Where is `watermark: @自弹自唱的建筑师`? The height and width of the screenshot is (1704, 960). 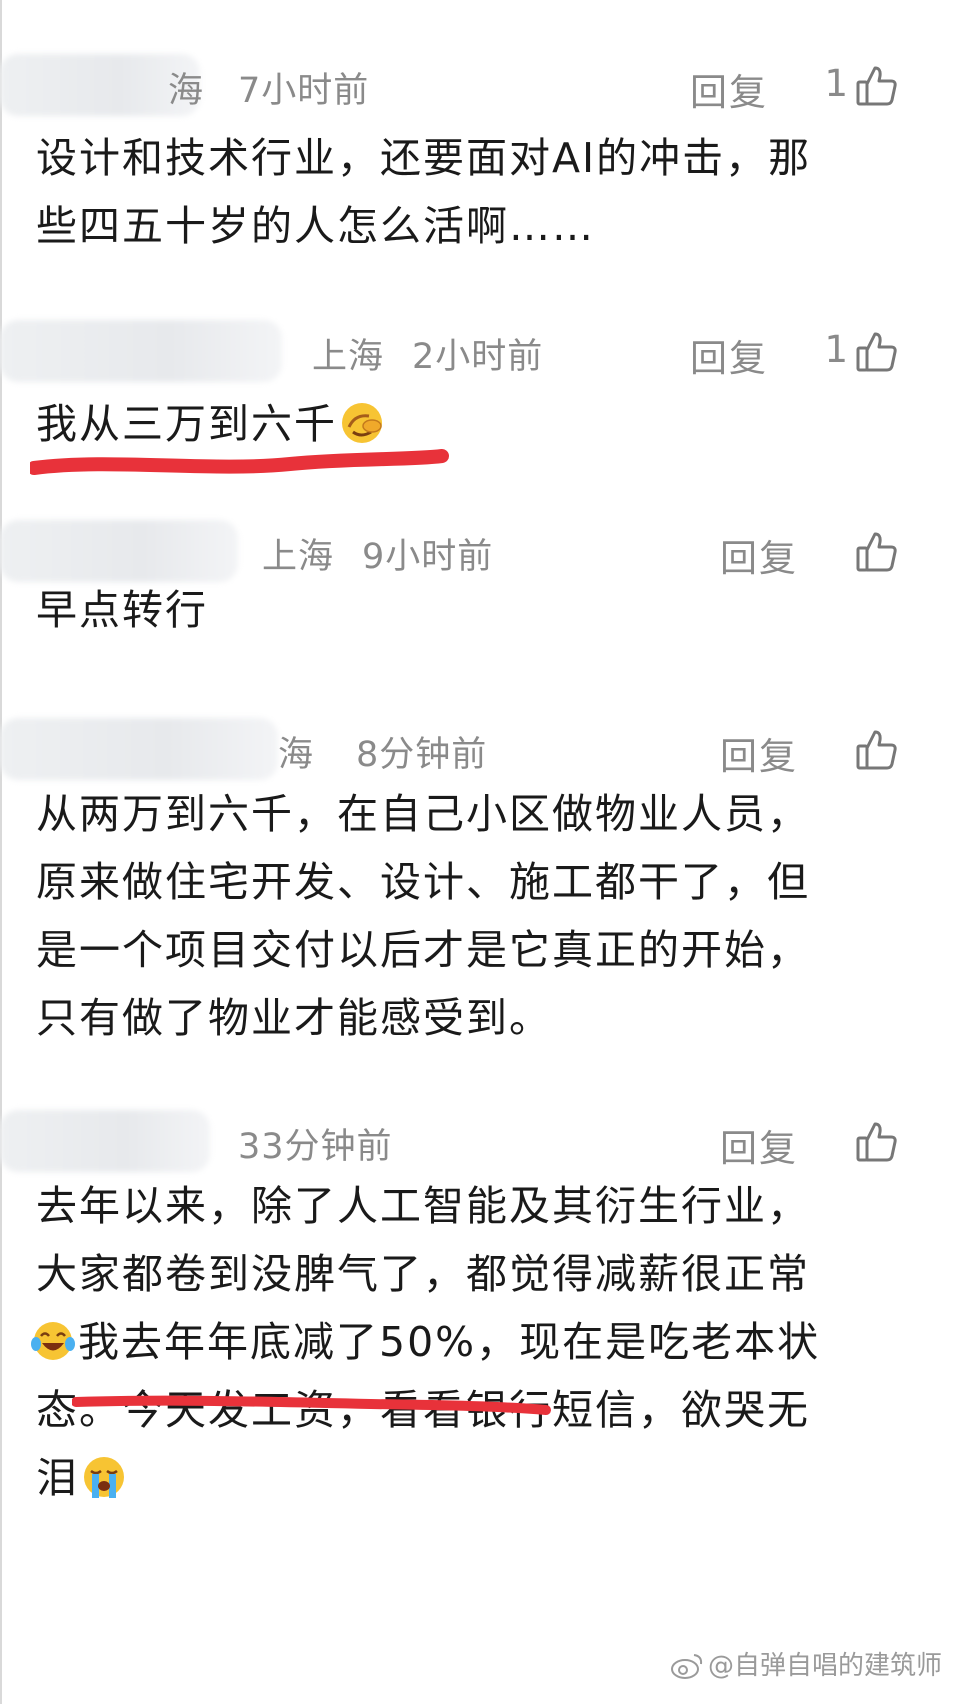
watermark: @自弹自唱的建筑师 is located at coordinates (806, 1663).